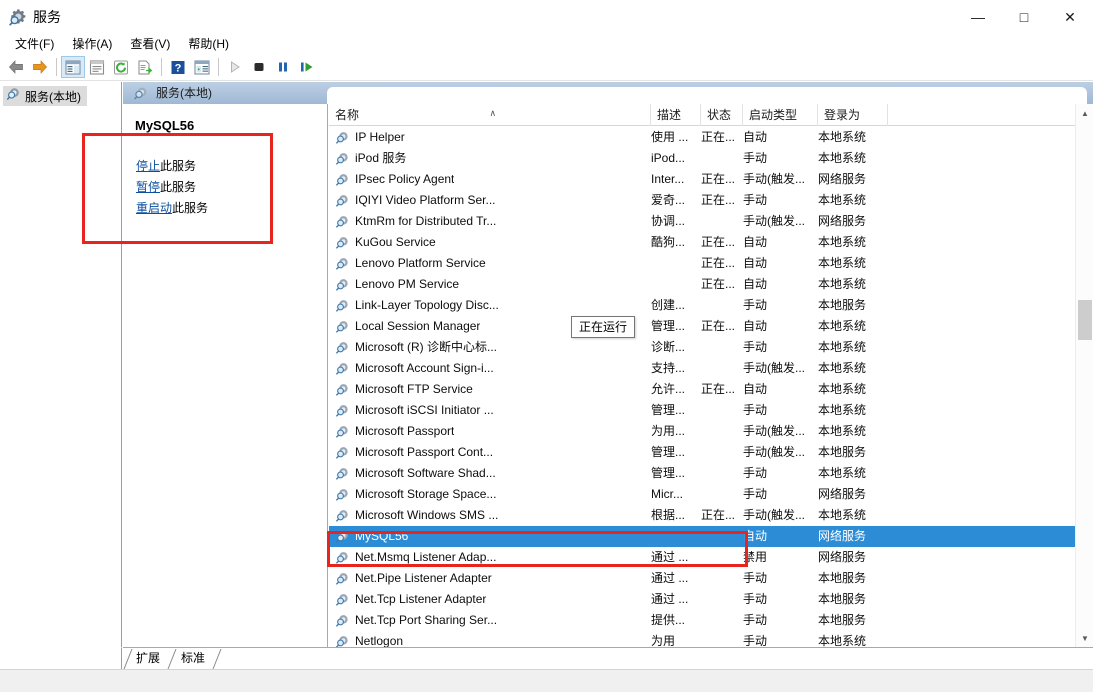 The height and width of the screenshot is (692, 1093). I want to click on stop-this-service-link: 停止此服务, so click(172, 166).